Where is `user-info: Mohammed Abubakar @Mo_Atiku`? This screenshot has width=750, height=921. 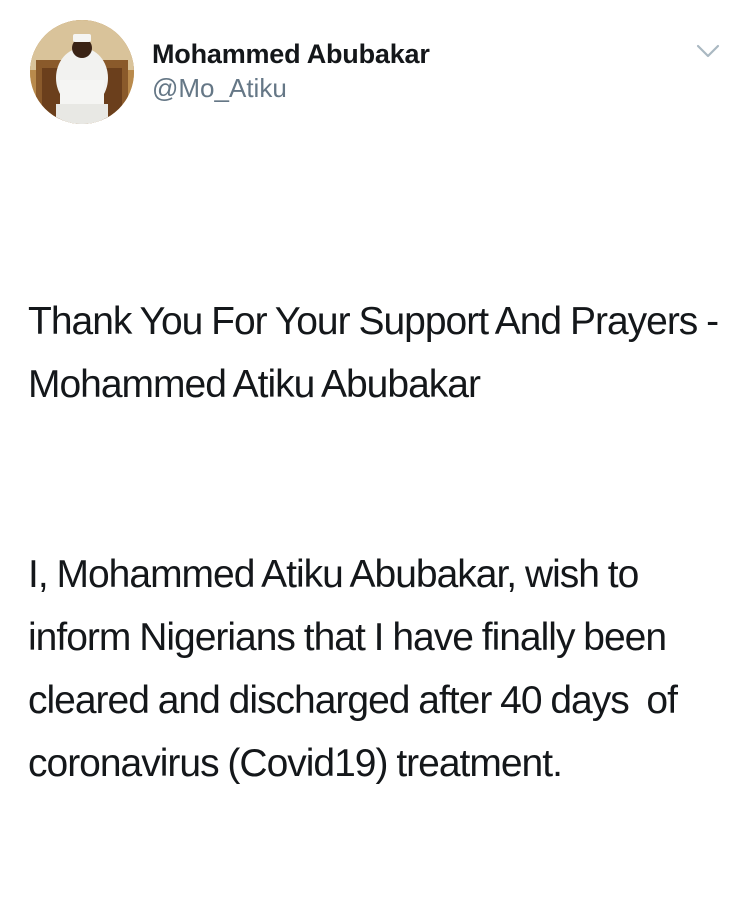 user-info: Mohammed Abubakar @Mo_Atiku is located at coordinates (291, 71).